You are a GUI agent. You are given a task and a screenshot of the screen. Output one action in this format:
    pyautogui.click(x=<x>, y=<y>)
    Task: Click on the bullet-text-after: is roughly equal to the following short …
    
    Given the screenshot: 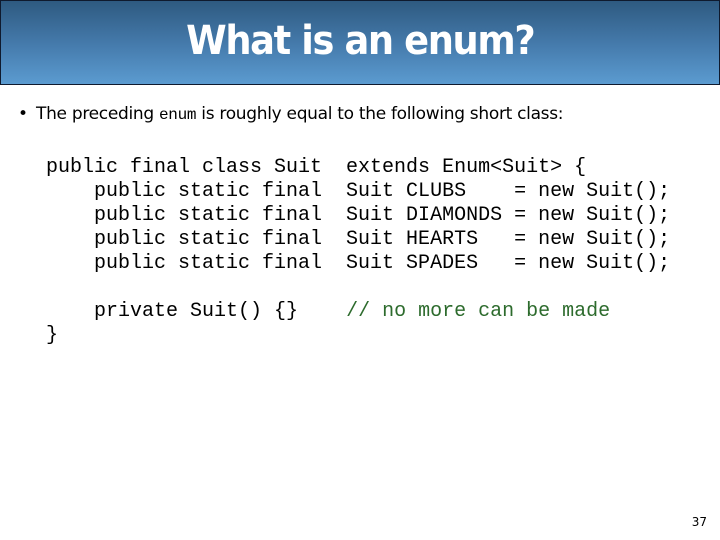 What is the action you would take?
    pyautogui.click(x=380, y=114)
    